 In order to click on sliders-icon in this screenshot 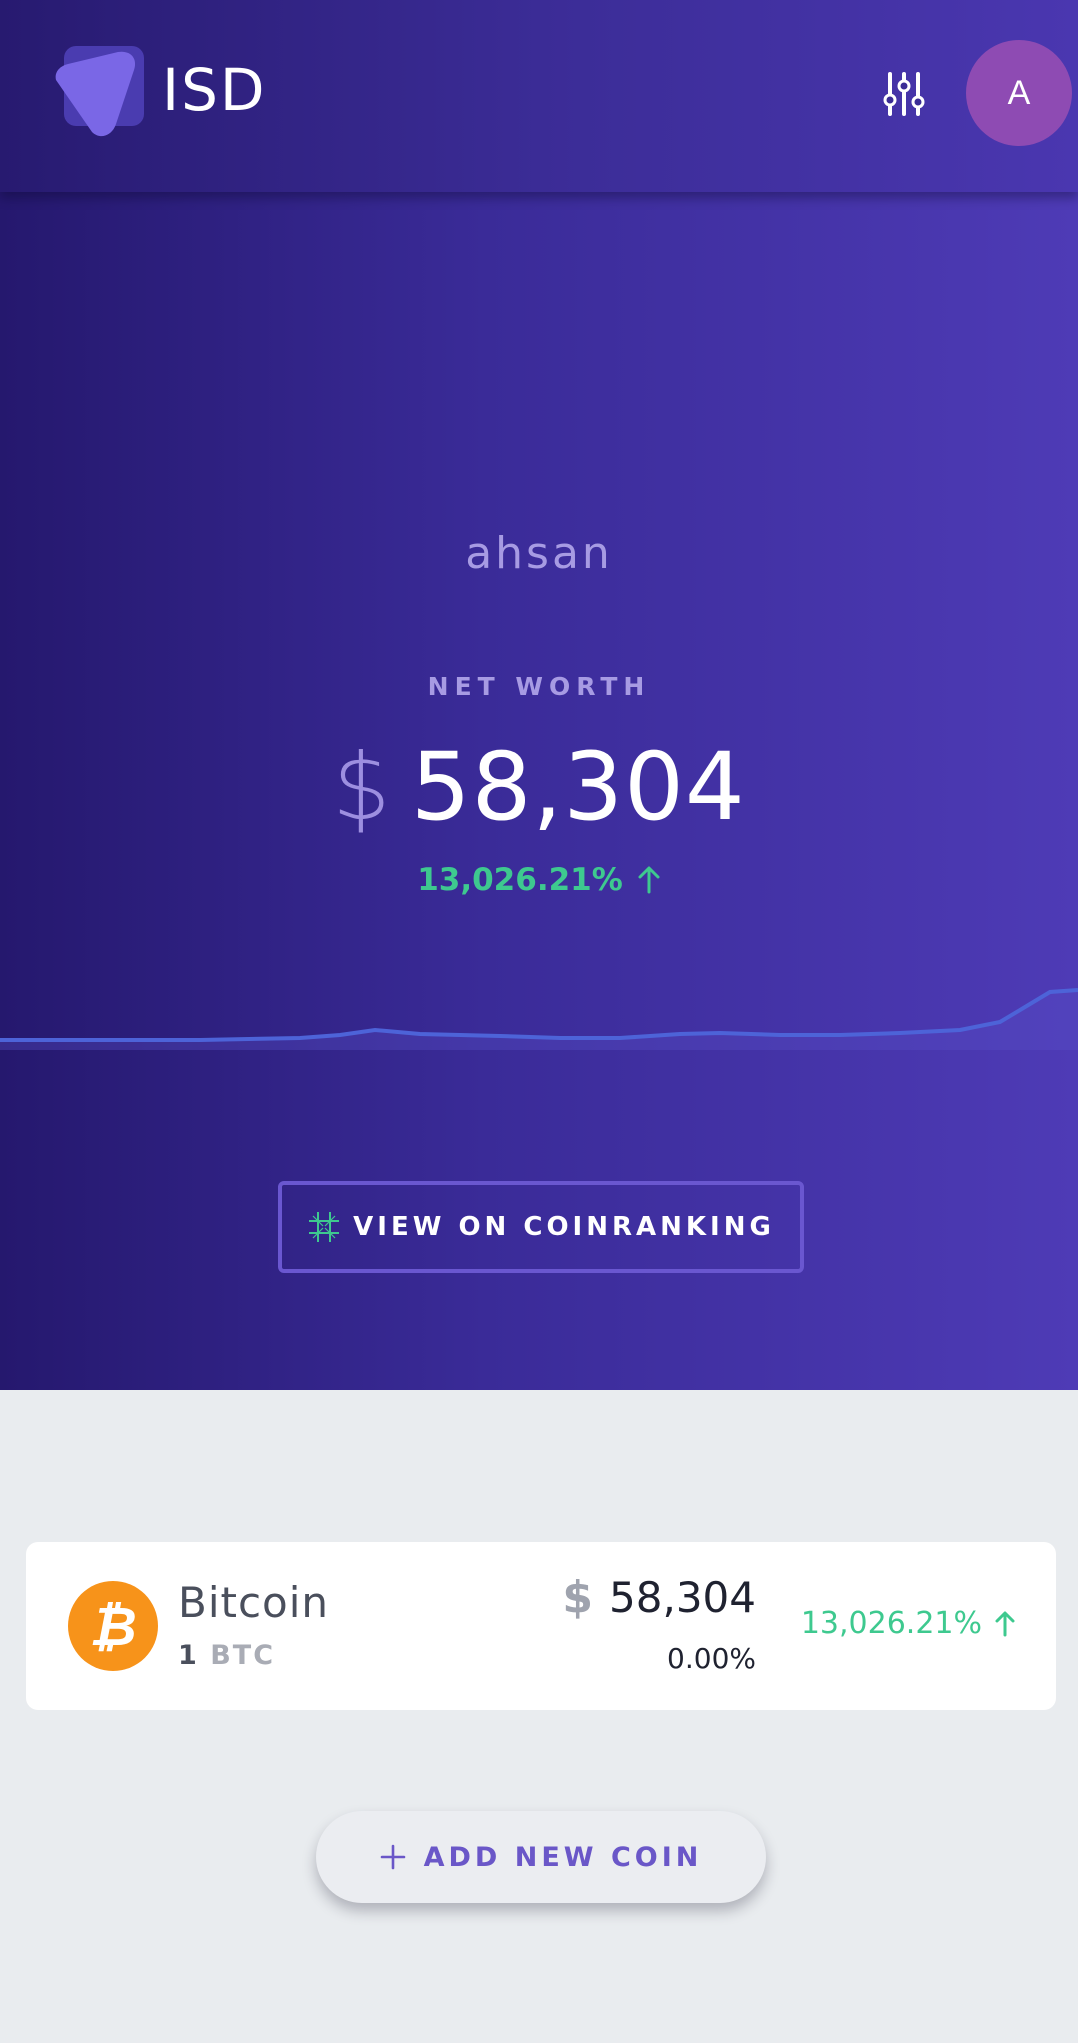, I will do `click(904, 94)`.